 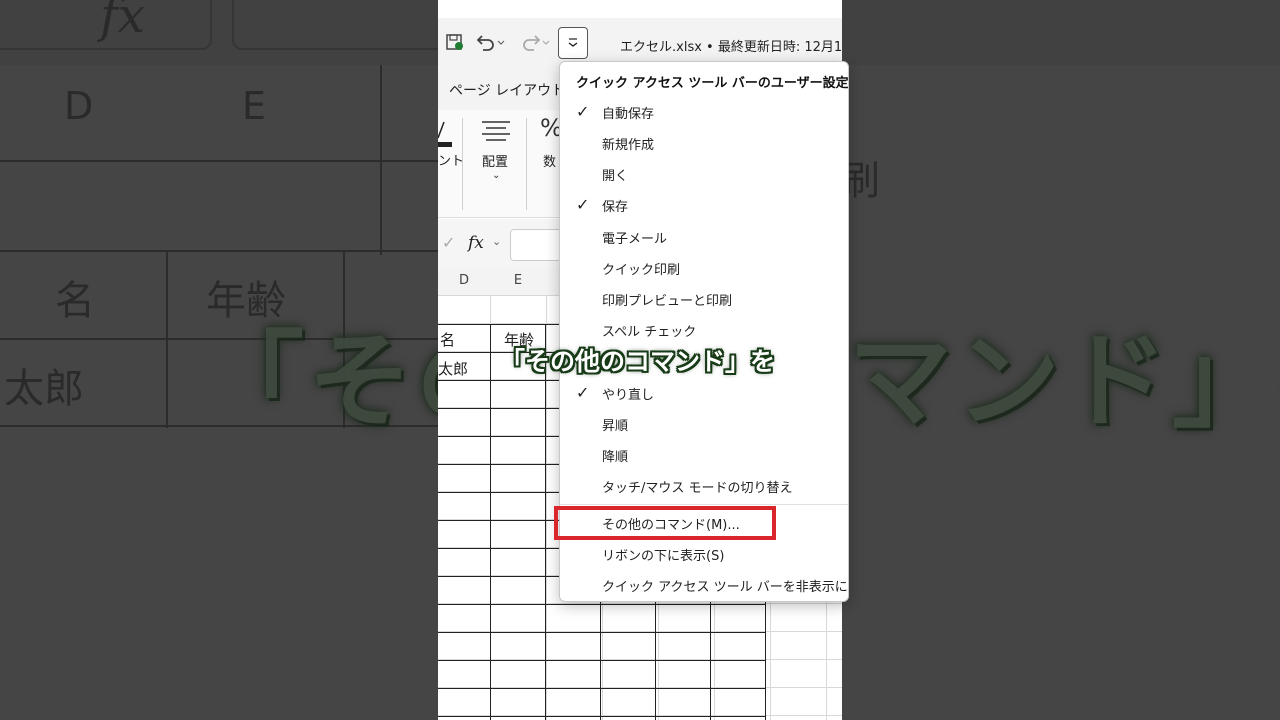 What do you see at coordinates (455, 42) in the screenshot?
I see `autosave-icon` at bounding box center [455, 42].